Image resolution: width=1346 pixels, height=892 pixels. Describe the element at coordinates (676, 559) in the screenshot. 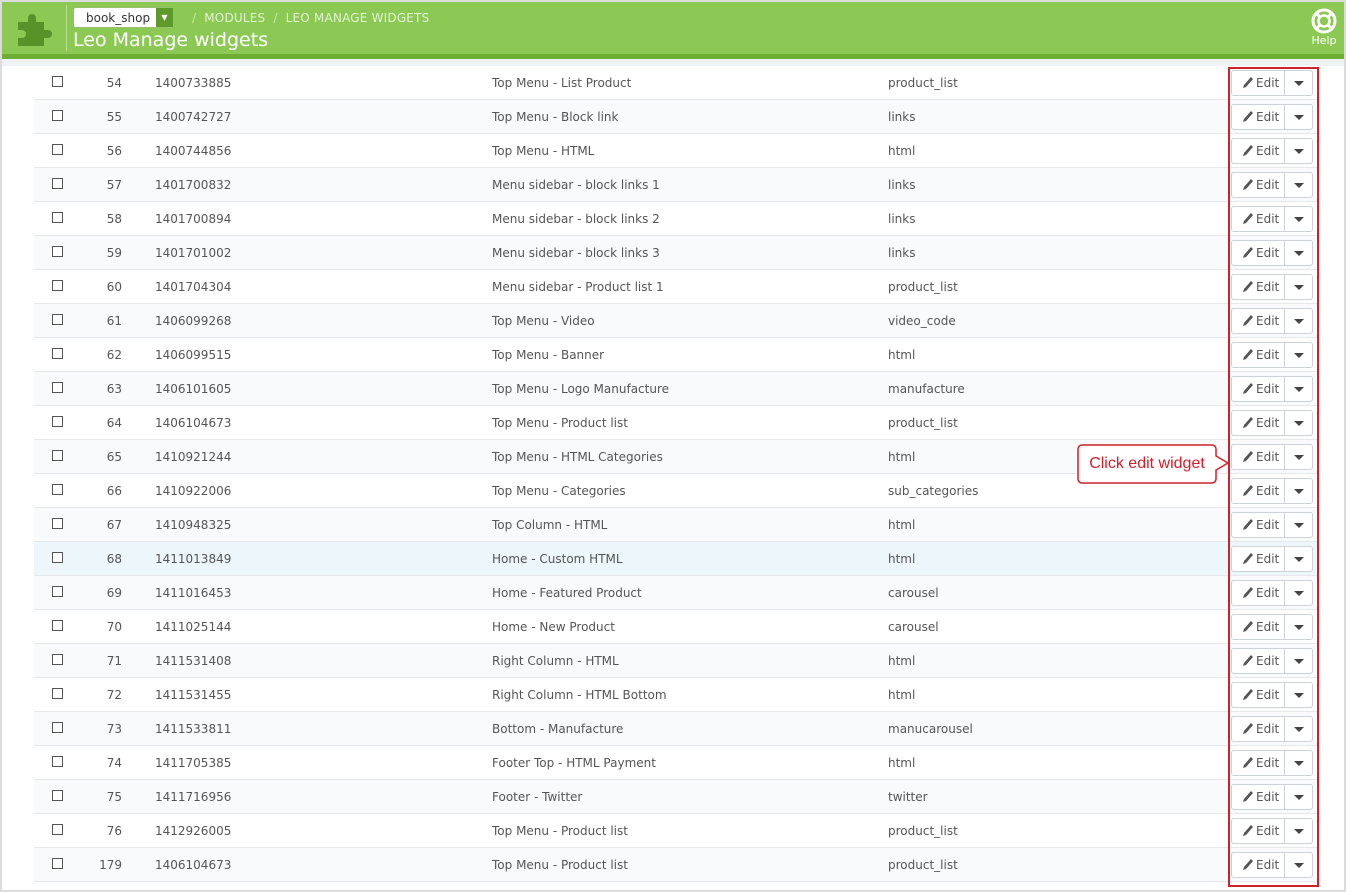

I see `table-row: 68 1411013849 Home - Custom HTML html Edit` at that location.